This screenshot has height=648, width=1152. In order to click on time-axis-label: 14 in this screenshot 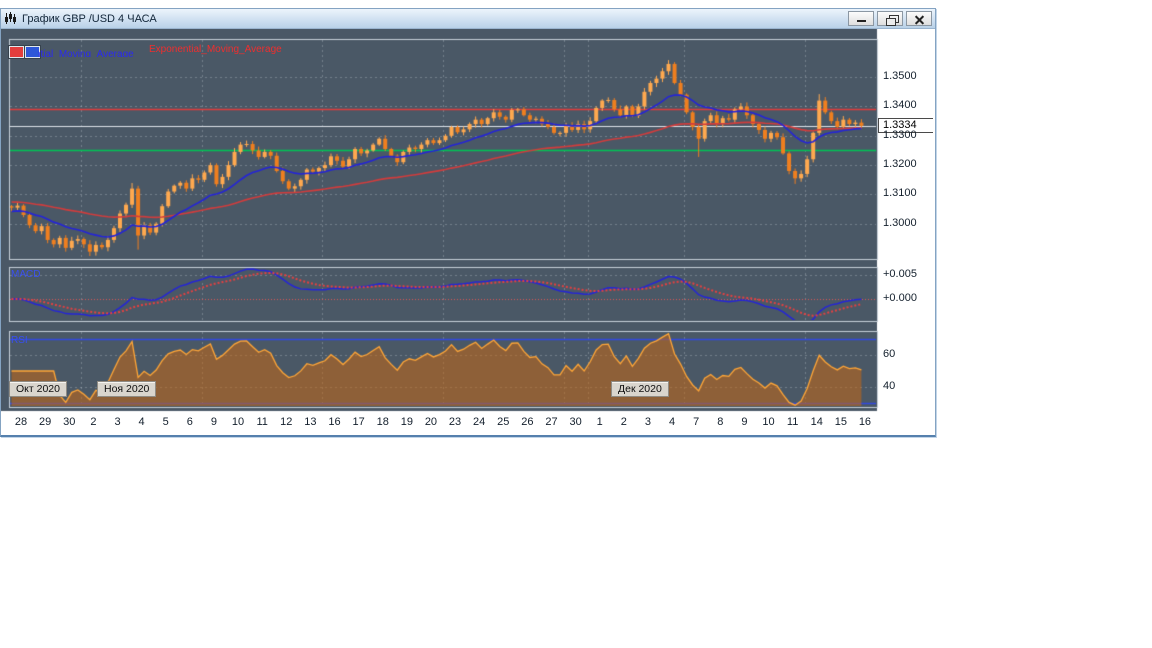, I will do `click(816, 422)`.